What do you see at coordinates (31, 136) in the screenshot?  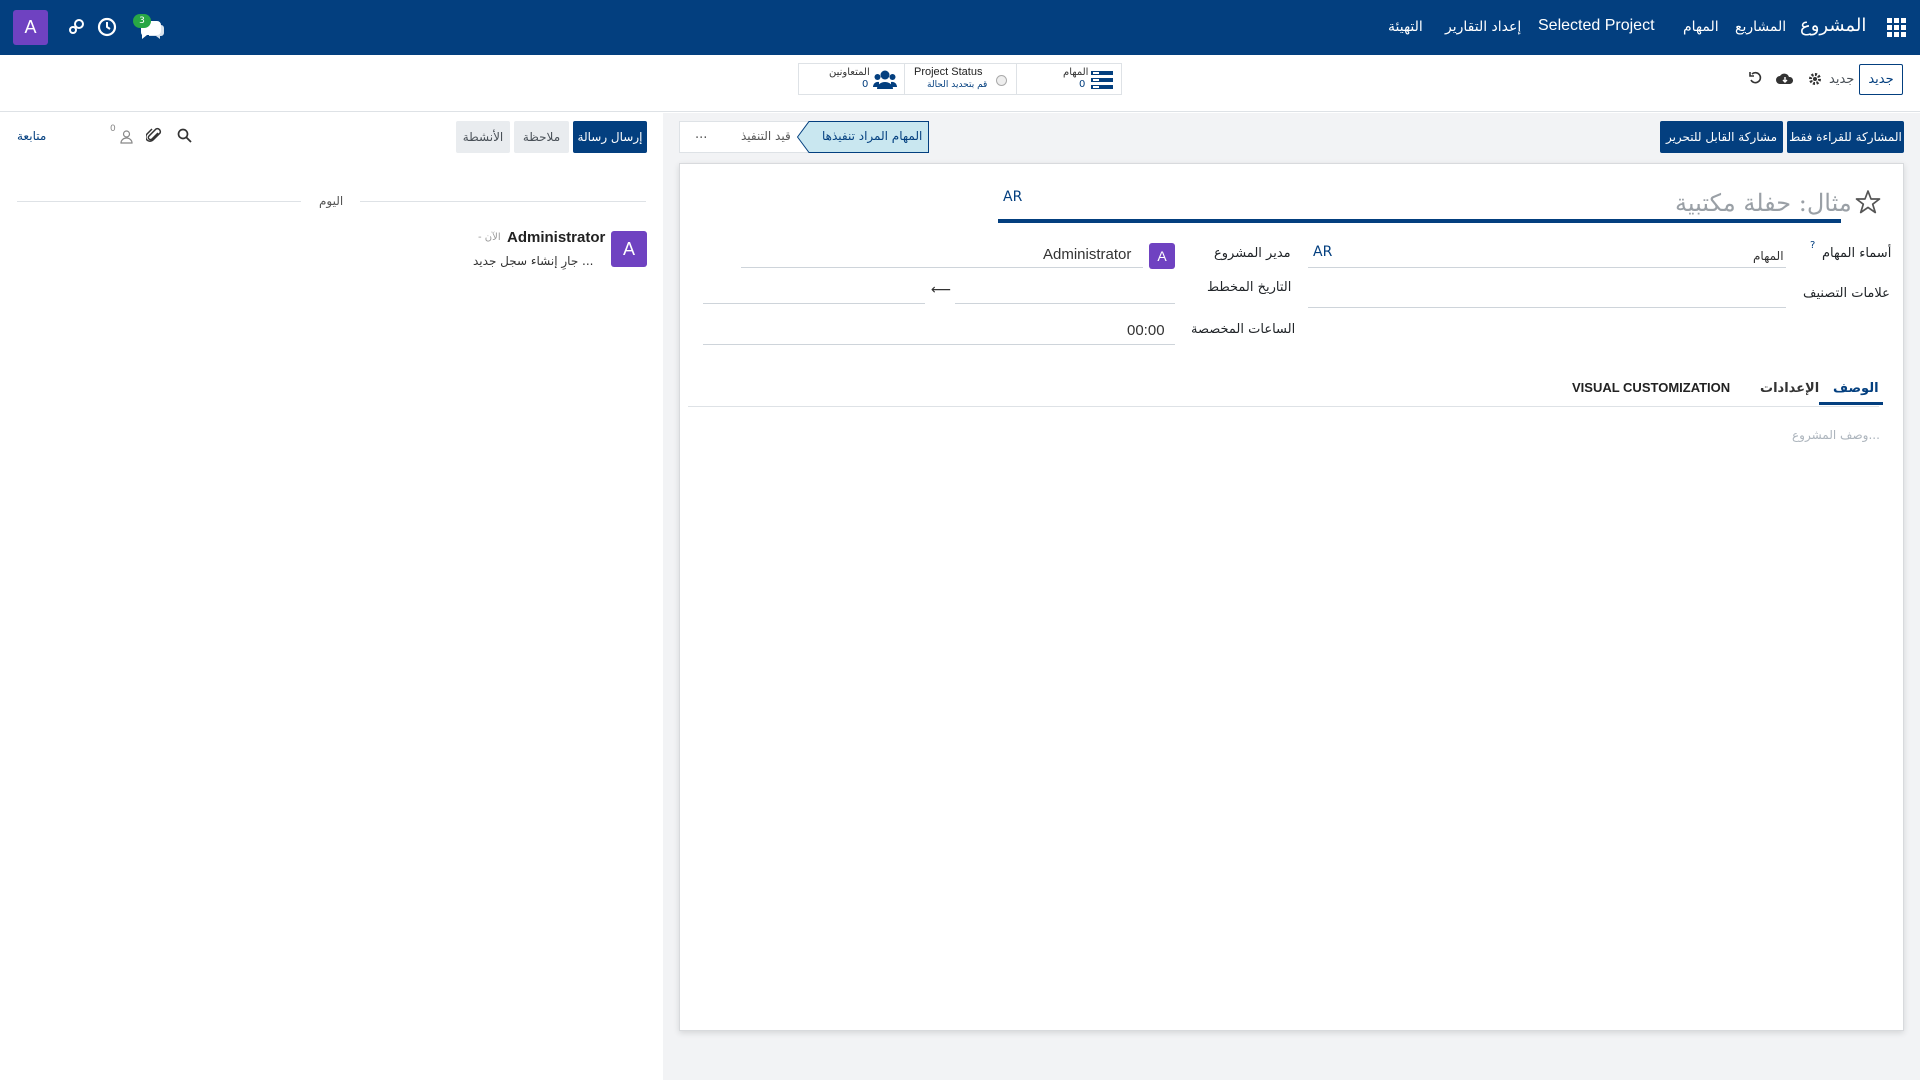 I see `follow-button: متابعة` at bounding box center [31, 136].